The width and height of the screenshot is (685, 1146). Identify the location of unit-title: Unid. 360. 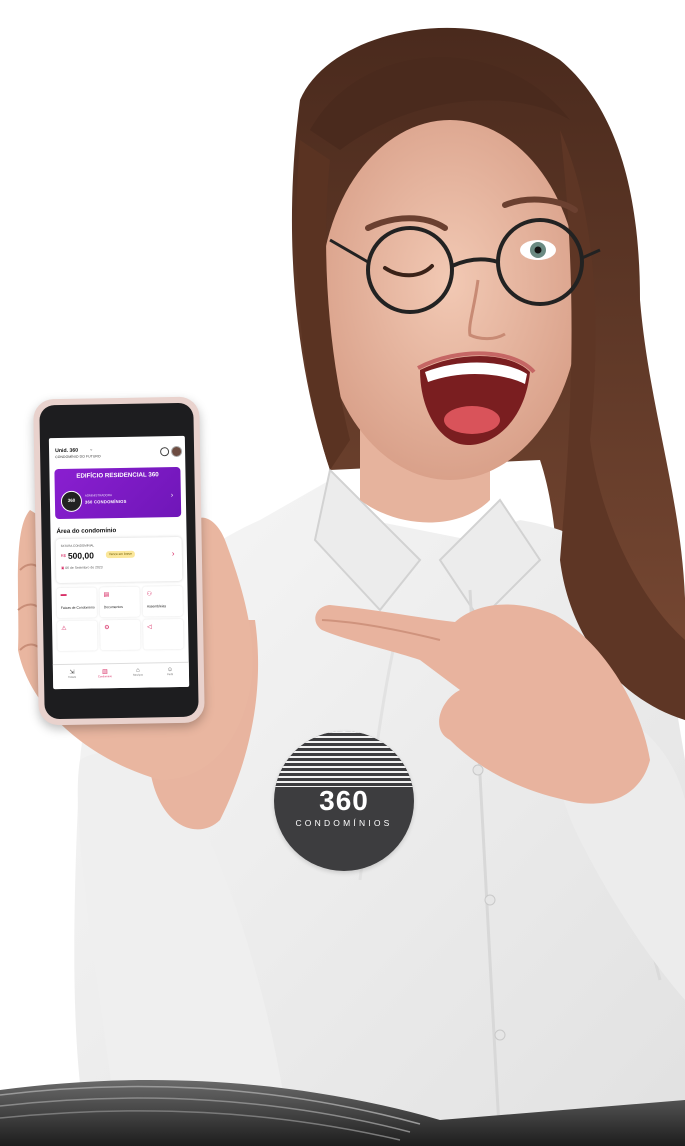
(66, 451).